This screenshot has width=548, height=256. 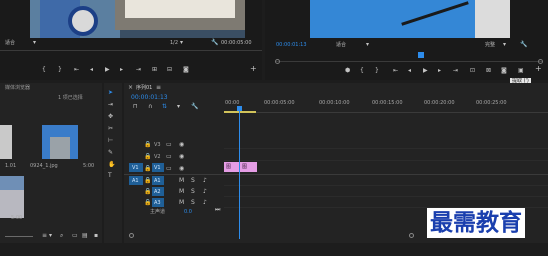 What do you see at coordinates (110, 176) in the screenshot?
I see `type-tool-icon: T` at bounding box center [110, 176].